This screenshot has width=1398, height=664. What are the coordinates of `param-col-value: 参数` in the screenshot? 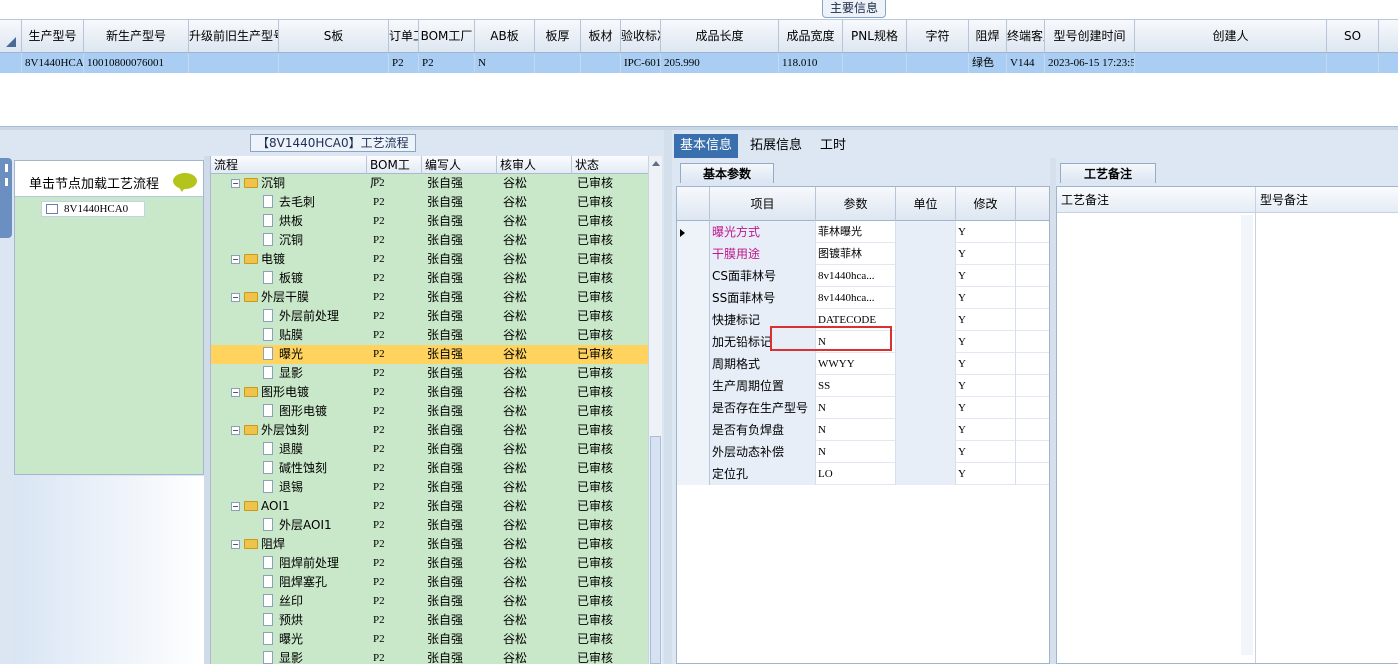 It's located at (856, 204).